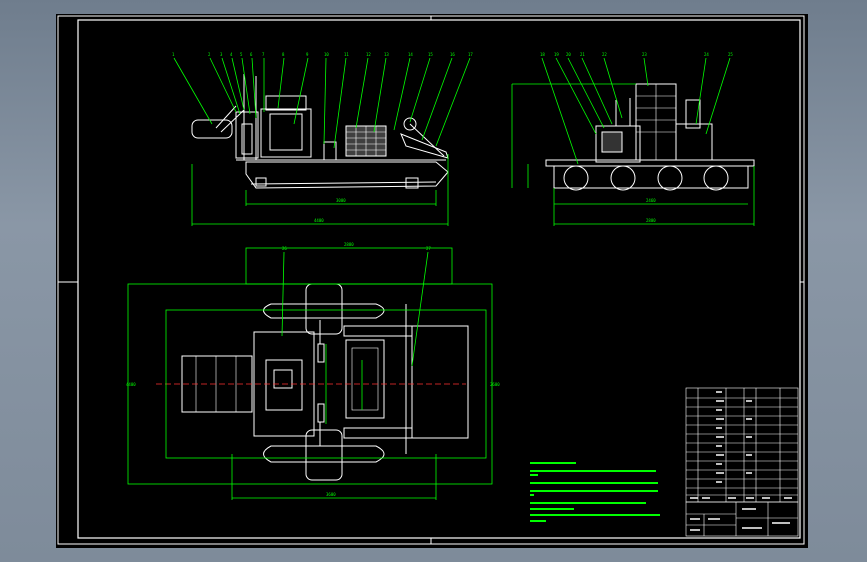  I want to click on svg-text: 3600, so click(331, 494).